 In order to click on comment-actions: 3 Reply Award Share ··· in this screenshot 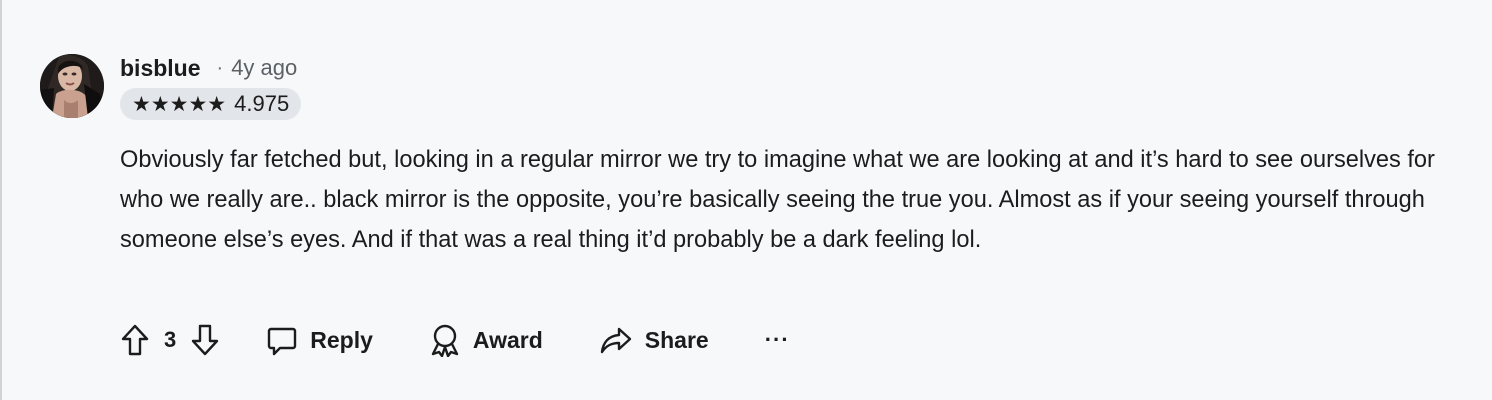, I will do `click(455, 340)`.